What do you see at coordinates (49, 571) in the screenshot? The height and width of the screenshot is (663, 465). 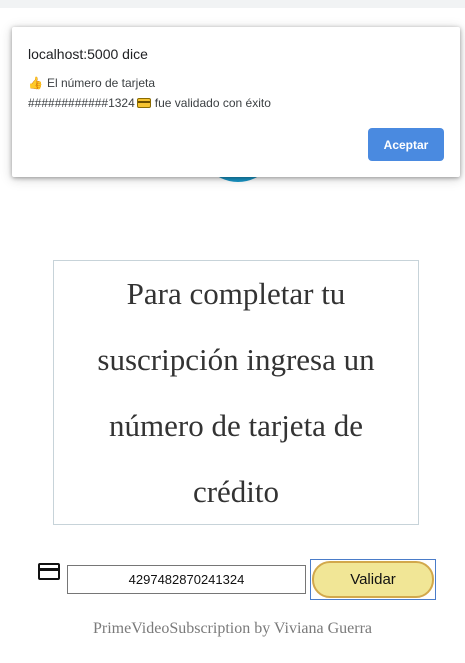 I see `credit-card-icon` at bounding box center [49, 571].